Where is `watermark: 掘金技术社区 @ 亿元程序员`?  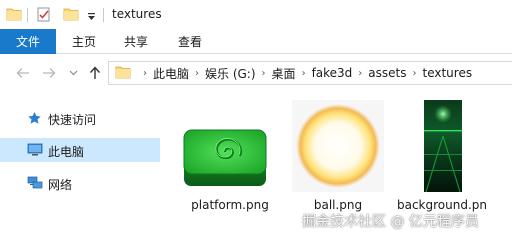 watermark: 掘金技术社区 @ 亿元程序员 is located at coordinates (390, 222).